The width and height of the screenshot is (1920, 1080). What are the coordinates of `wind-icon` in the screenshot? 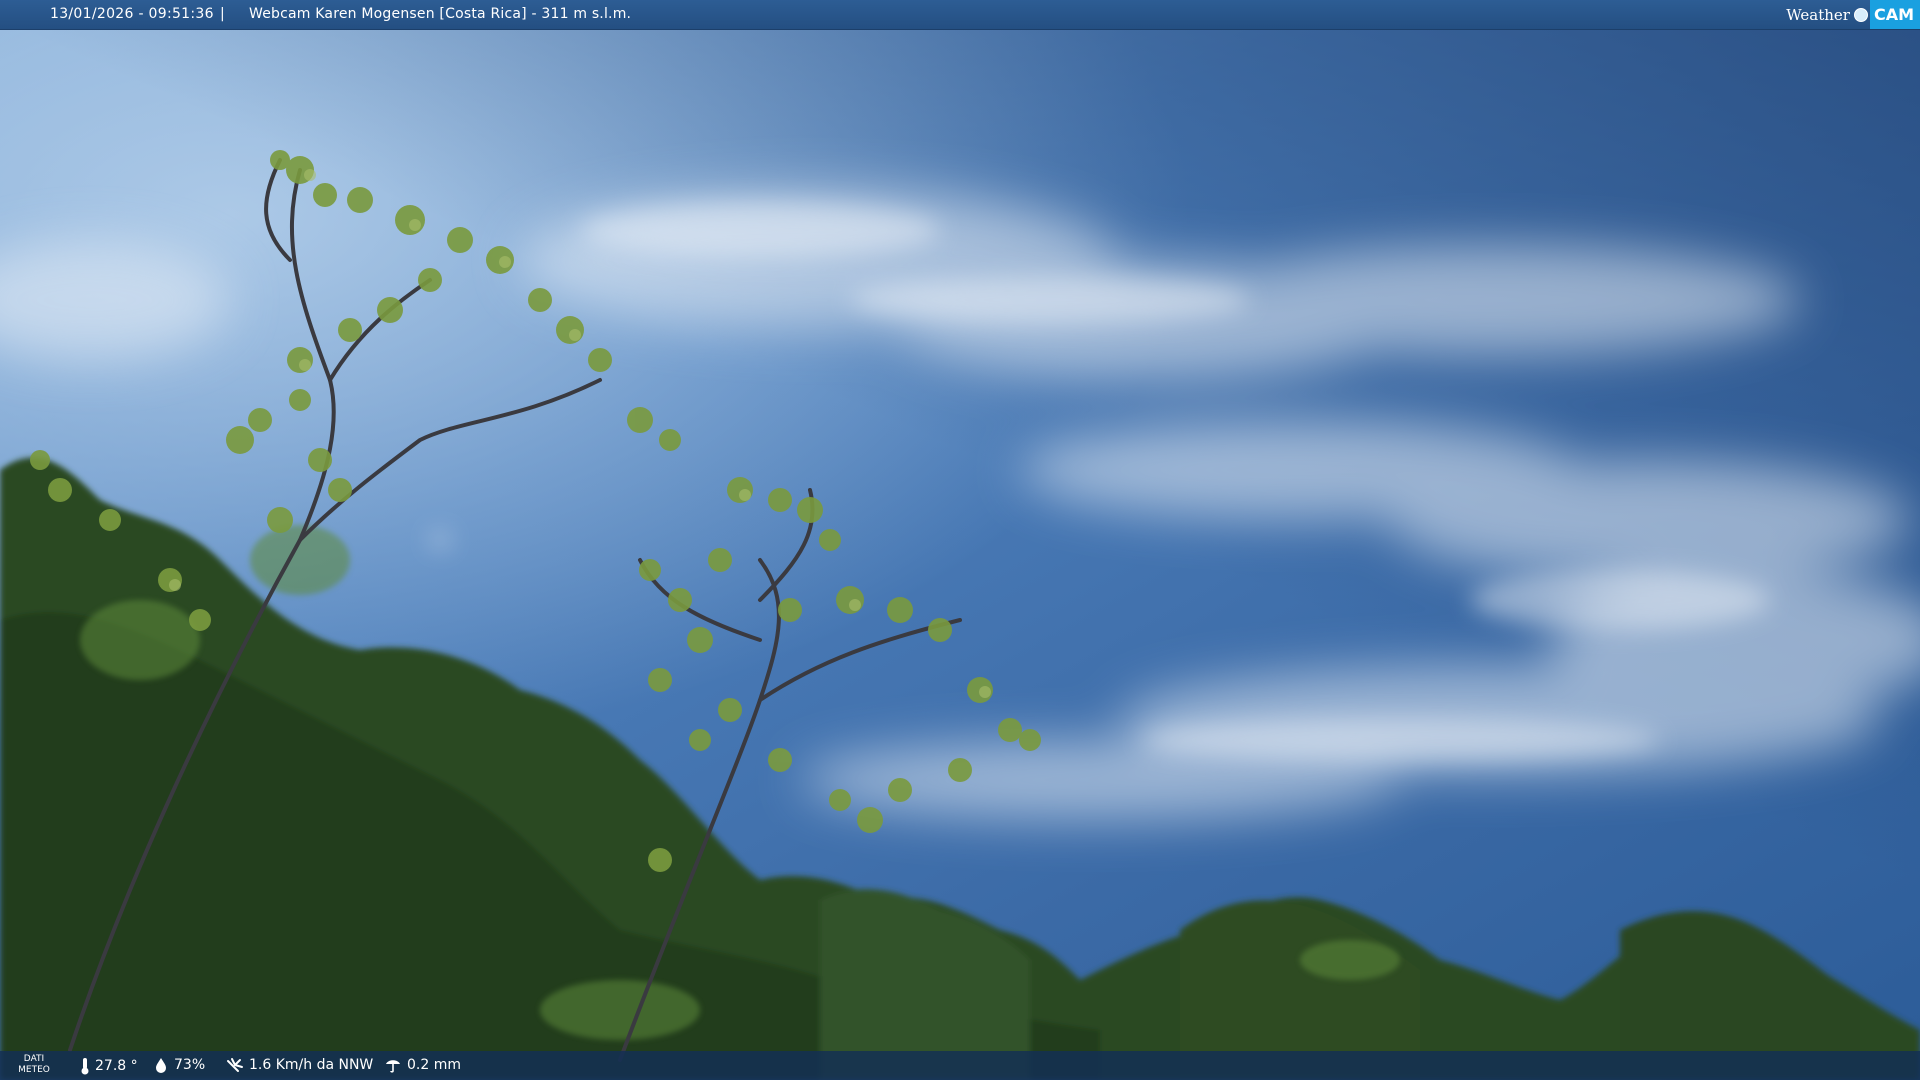 It's located at (235, 1065).